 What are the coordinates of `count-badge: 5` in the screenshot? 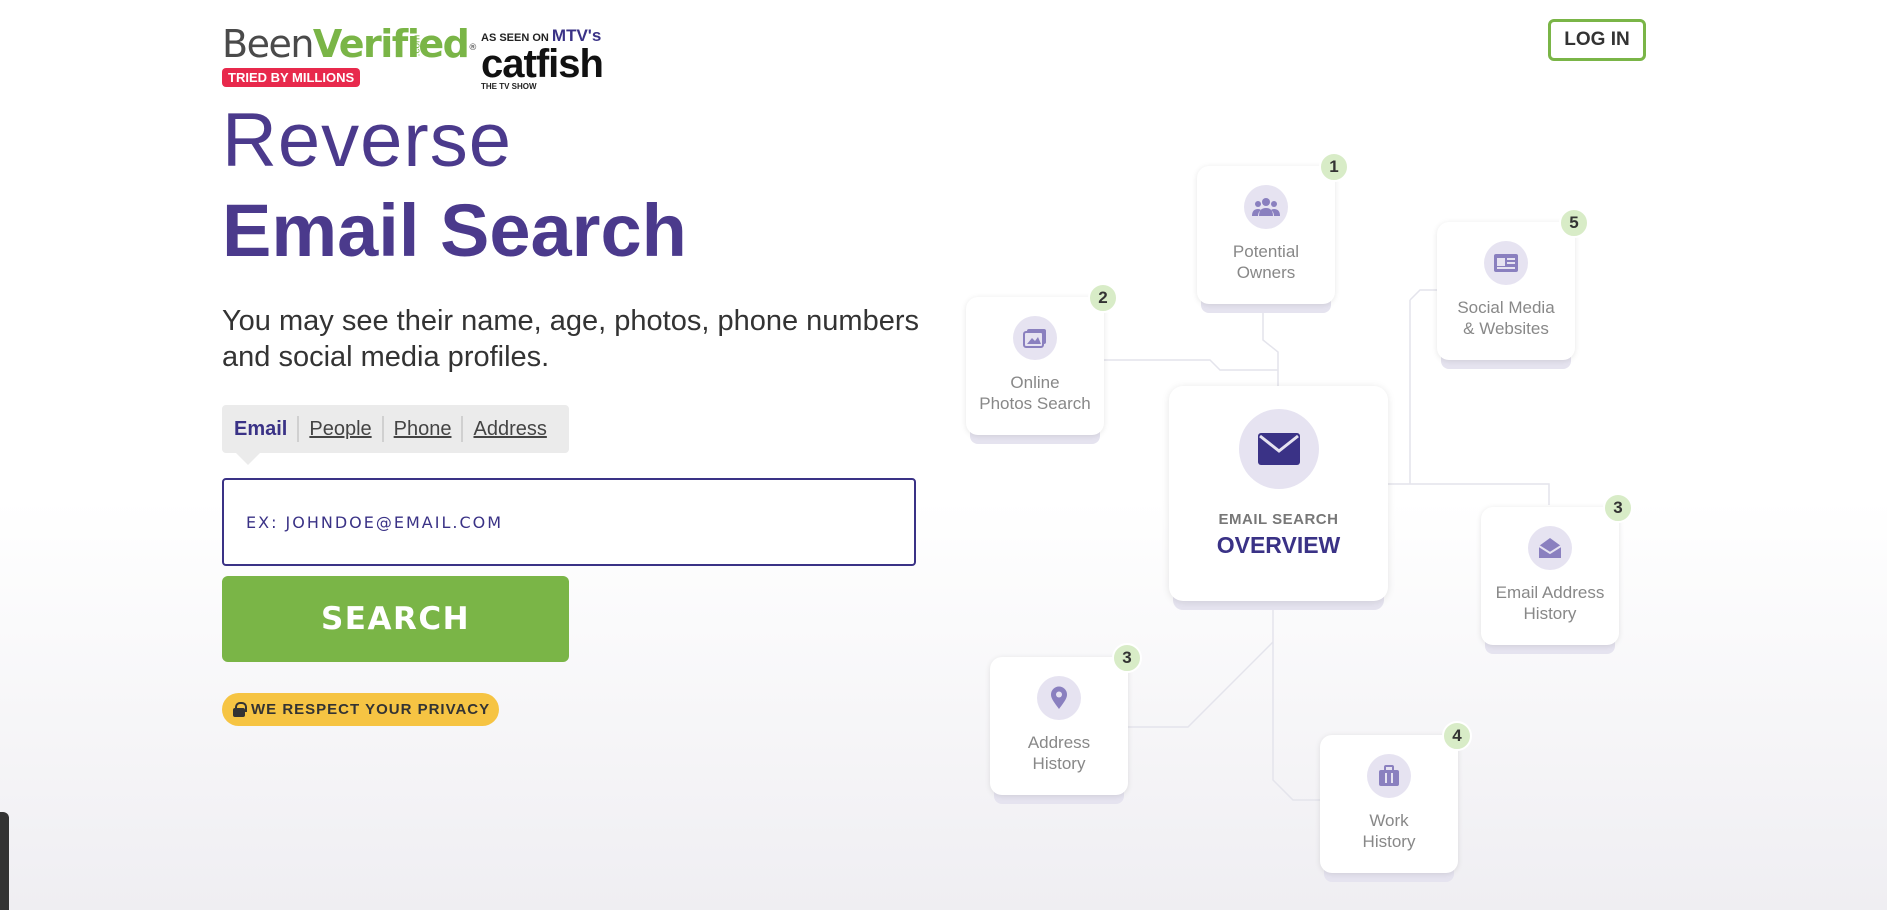 It's located at (1574, 223).